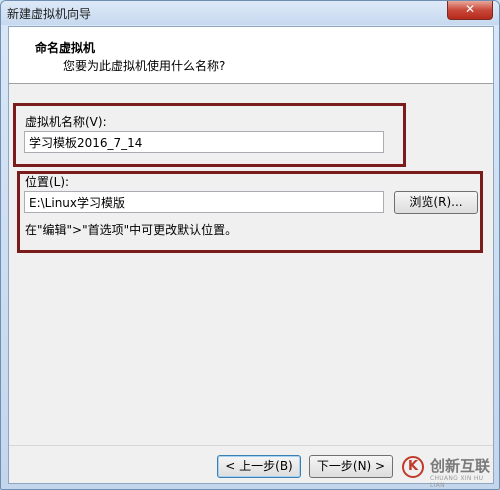  Describe the element at coordinates (49, 14) in the screenshot. I see `window-title: 新建虚拟机向导` at that location.